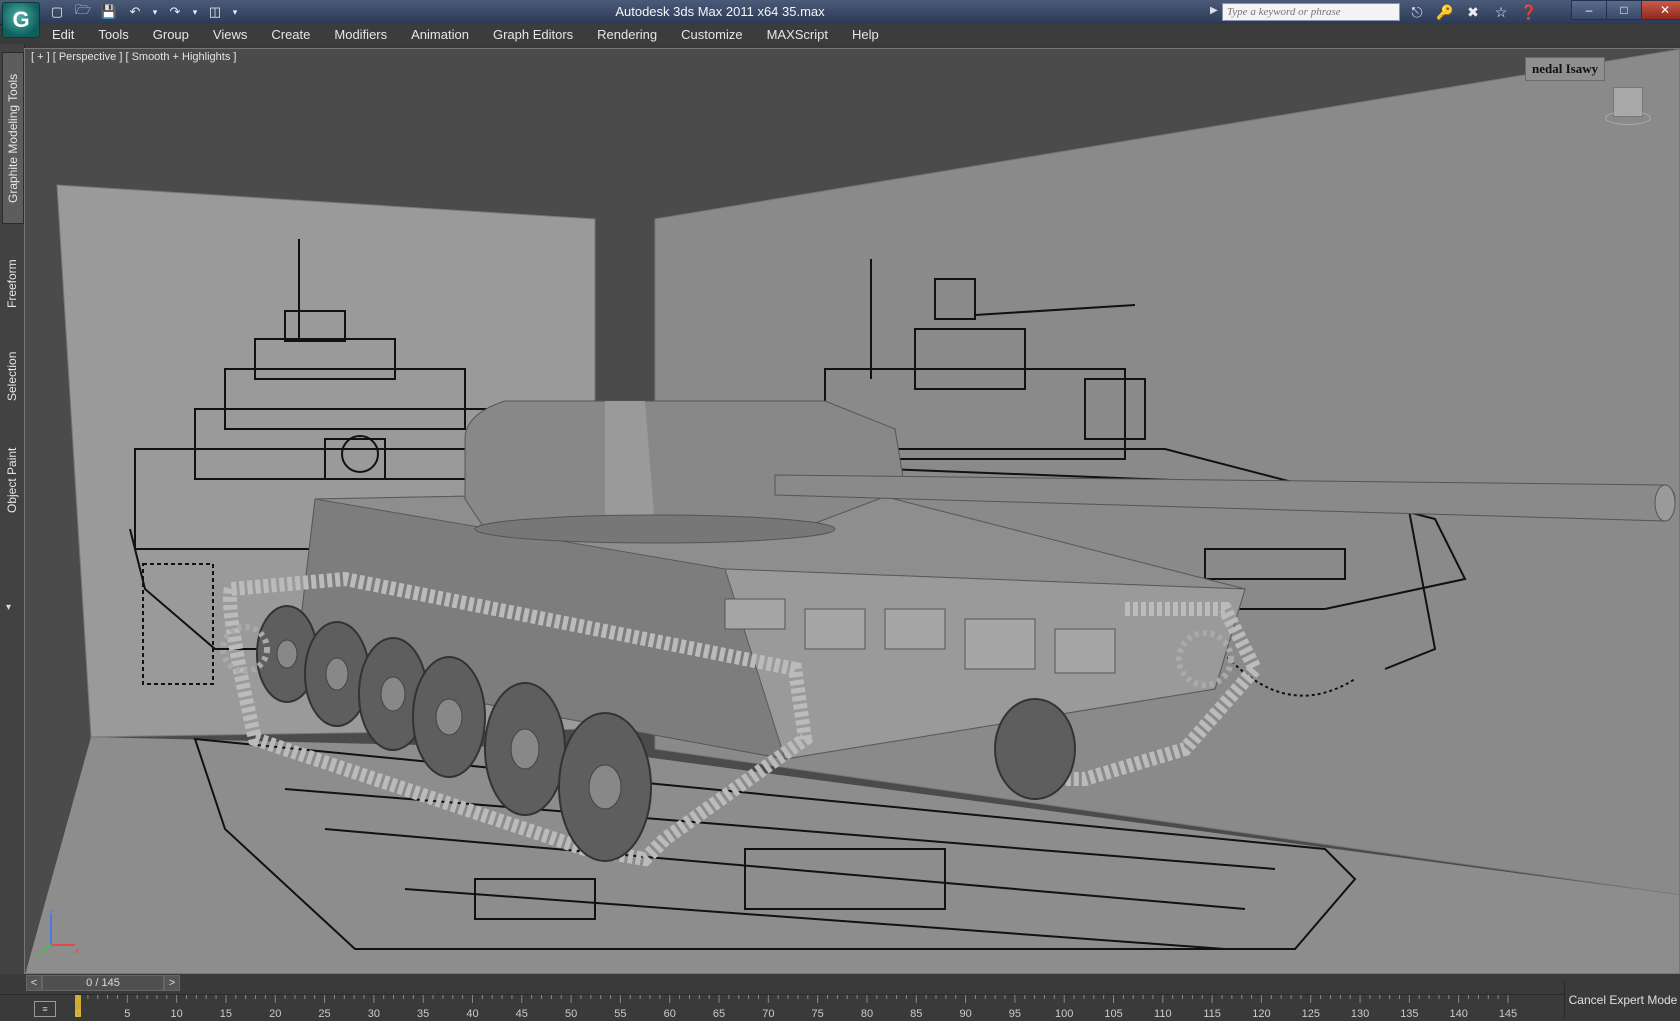 Image resolution: width=1680 pixels, height=1021 pixels. What do you see at coordinates (1163, 1014) in the screenshot?
I see `ruler-label: 110` at bounding box center [1163, 1014].